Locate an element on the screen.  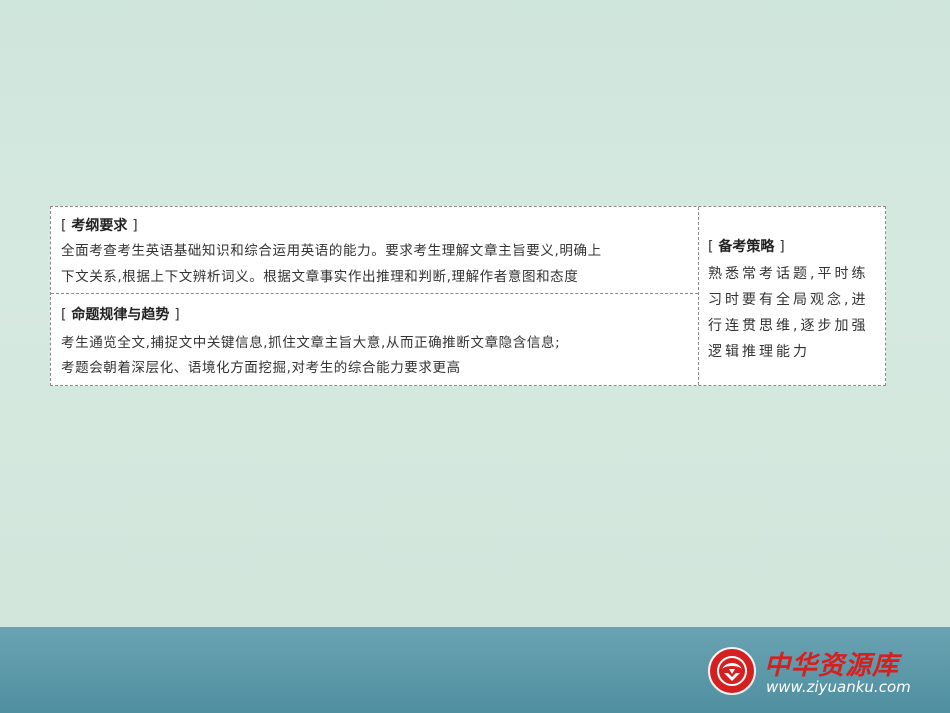
paragraph-line: 下文关系,根据上下文辨析词义。根据文章事实作出推理和判断,理解作者意图和态度 is located at coordinates (320, 277).